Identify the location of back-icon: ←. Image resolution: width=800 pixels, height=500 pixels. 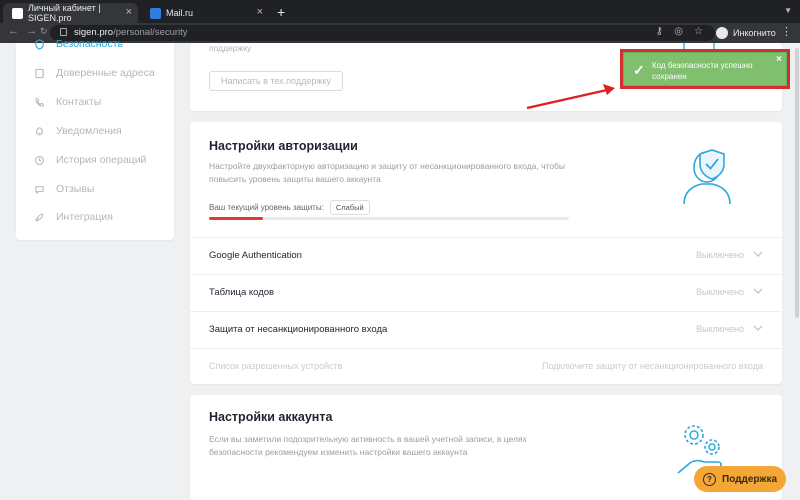
(13, 31).